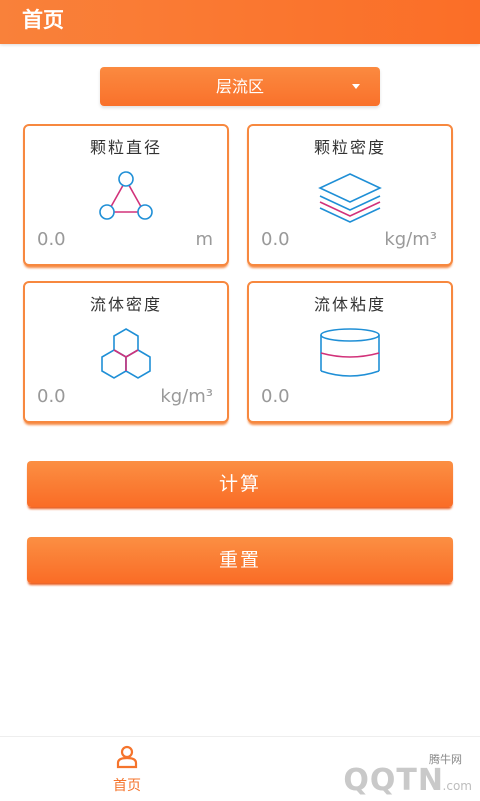  I want to click on top-app-bar: 首页, so click(240, 22).